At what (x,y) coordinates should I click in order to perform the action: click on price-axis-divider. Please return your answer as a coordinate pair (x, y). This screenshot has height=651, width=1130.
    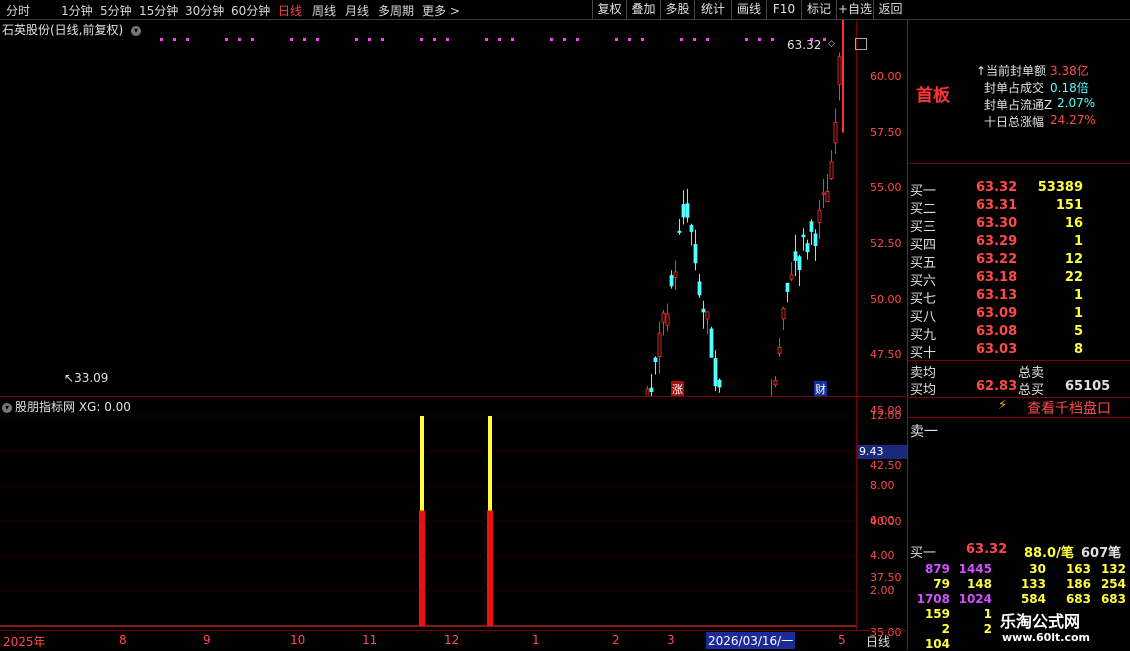
    Looking at the image, I should click on (856, 208).